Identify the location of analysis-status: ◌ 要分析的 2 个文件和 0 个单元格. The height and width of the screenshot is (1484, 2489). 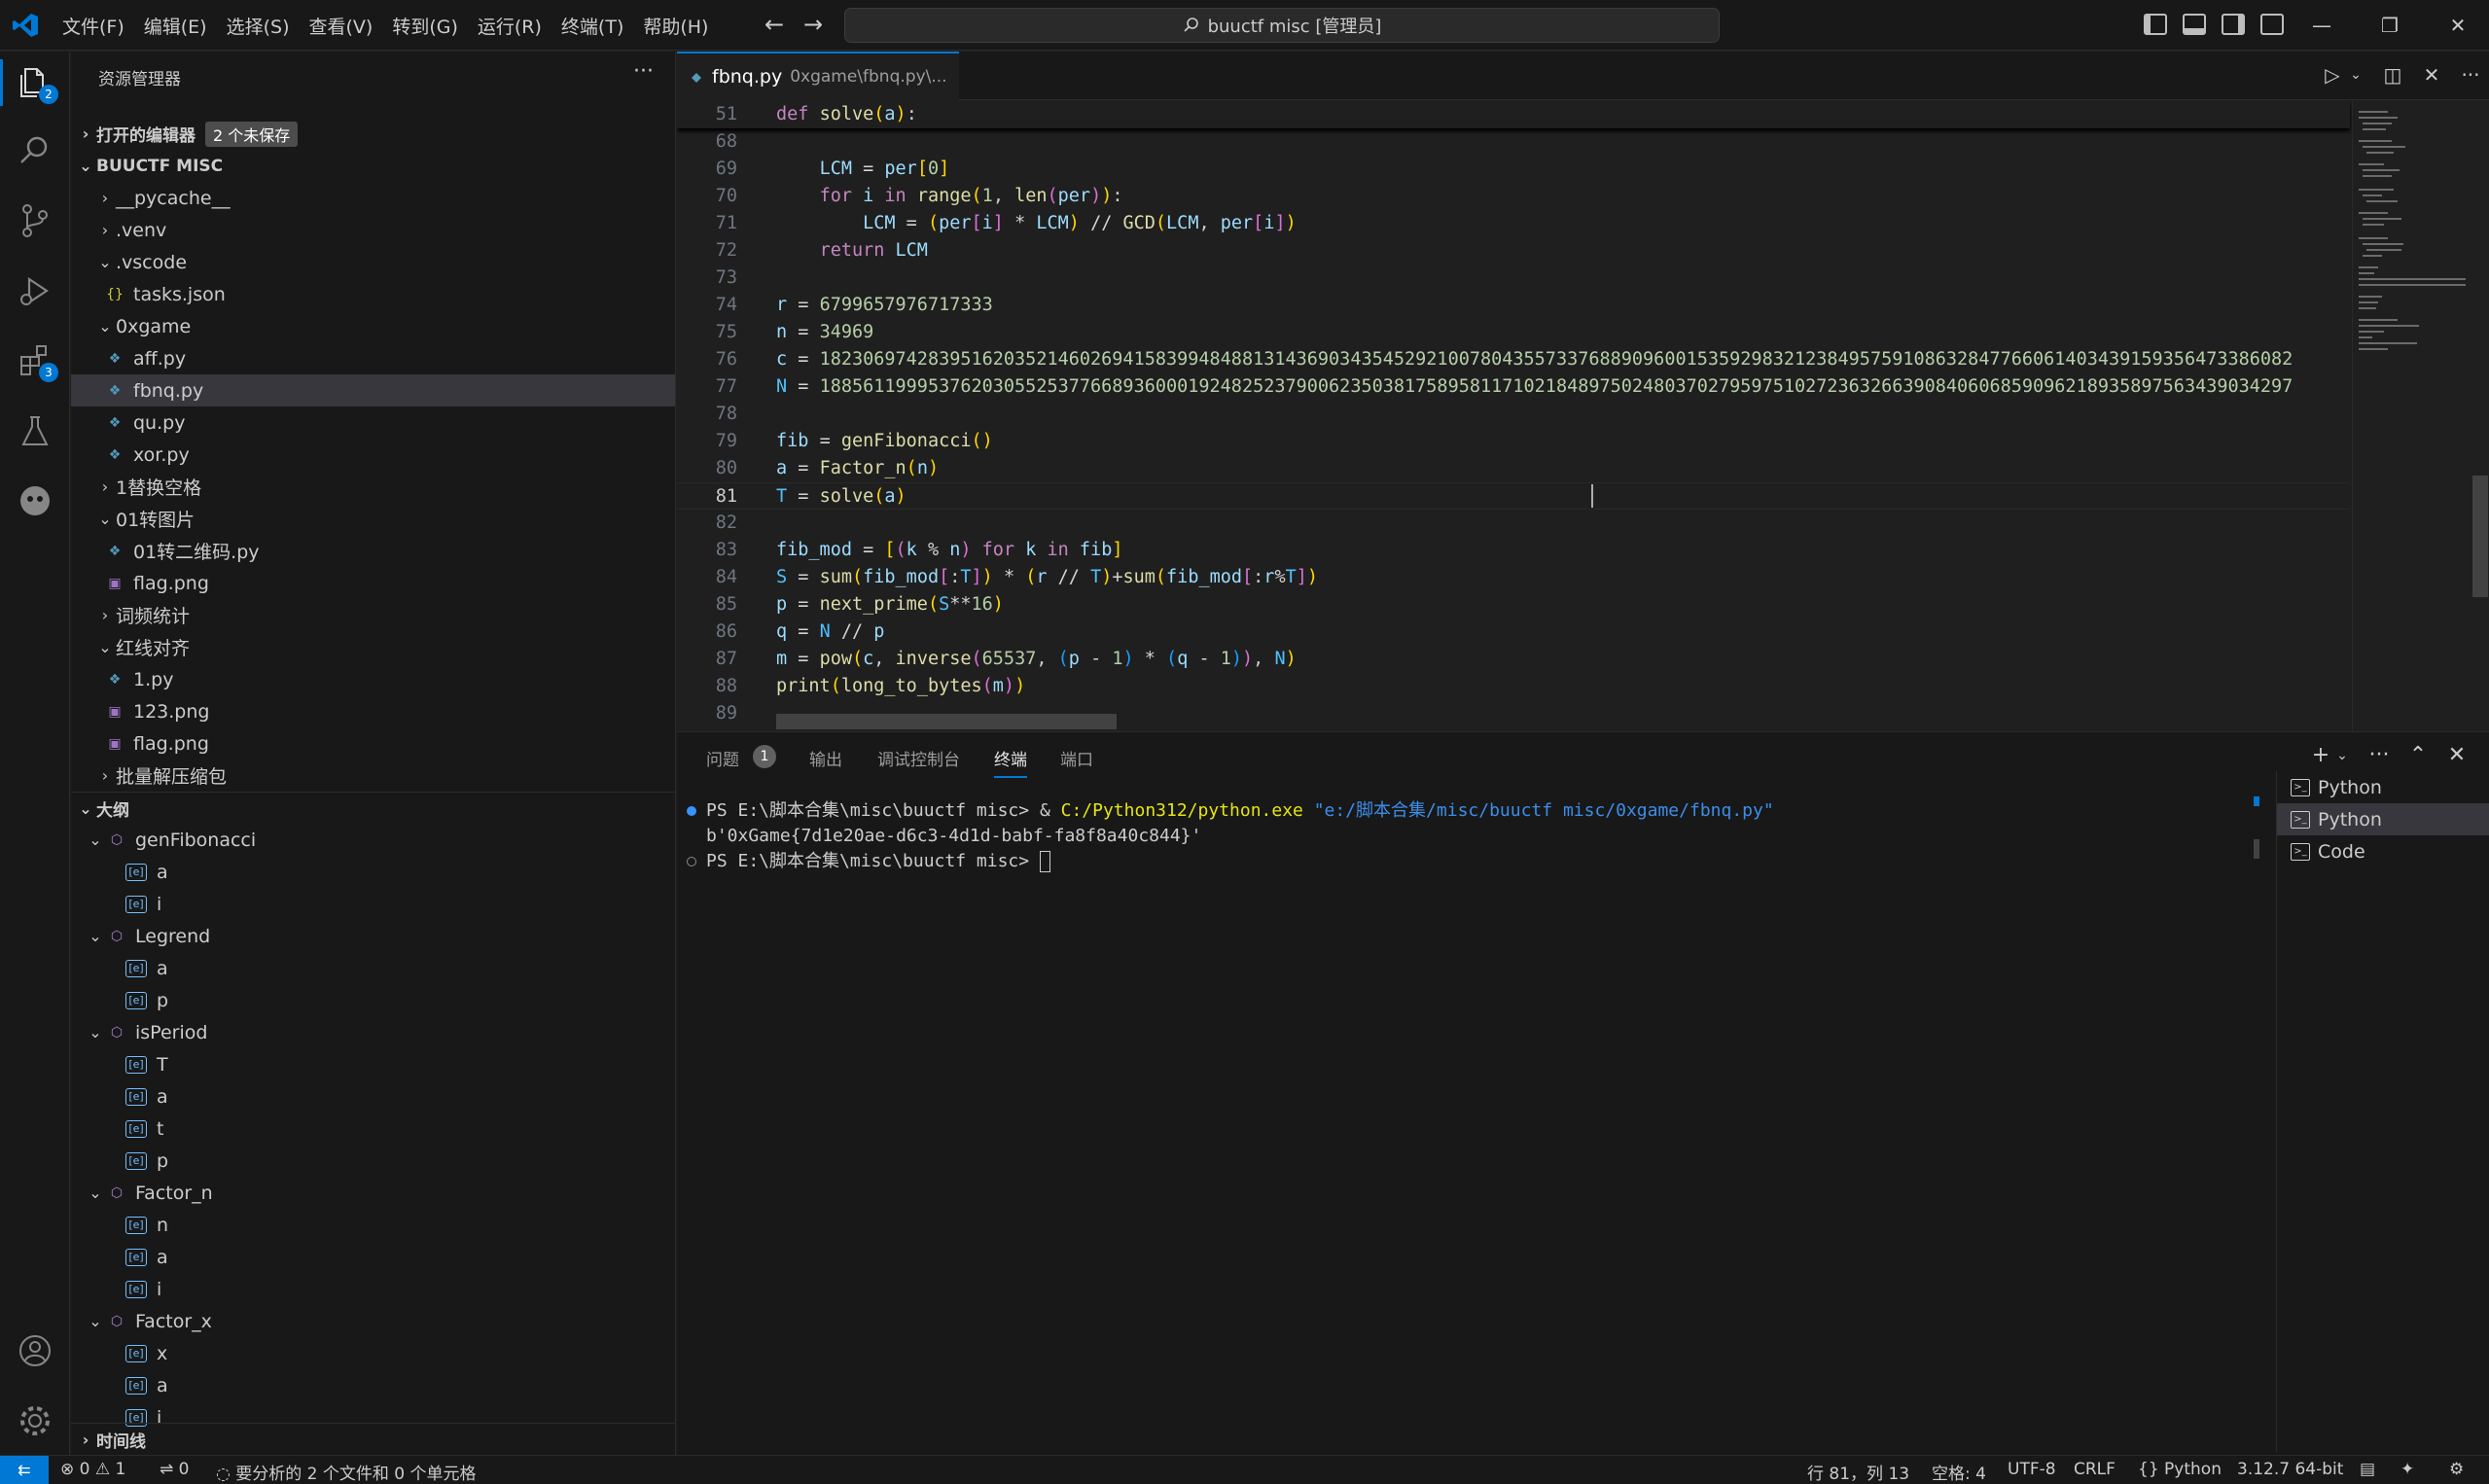
(346, 1472).